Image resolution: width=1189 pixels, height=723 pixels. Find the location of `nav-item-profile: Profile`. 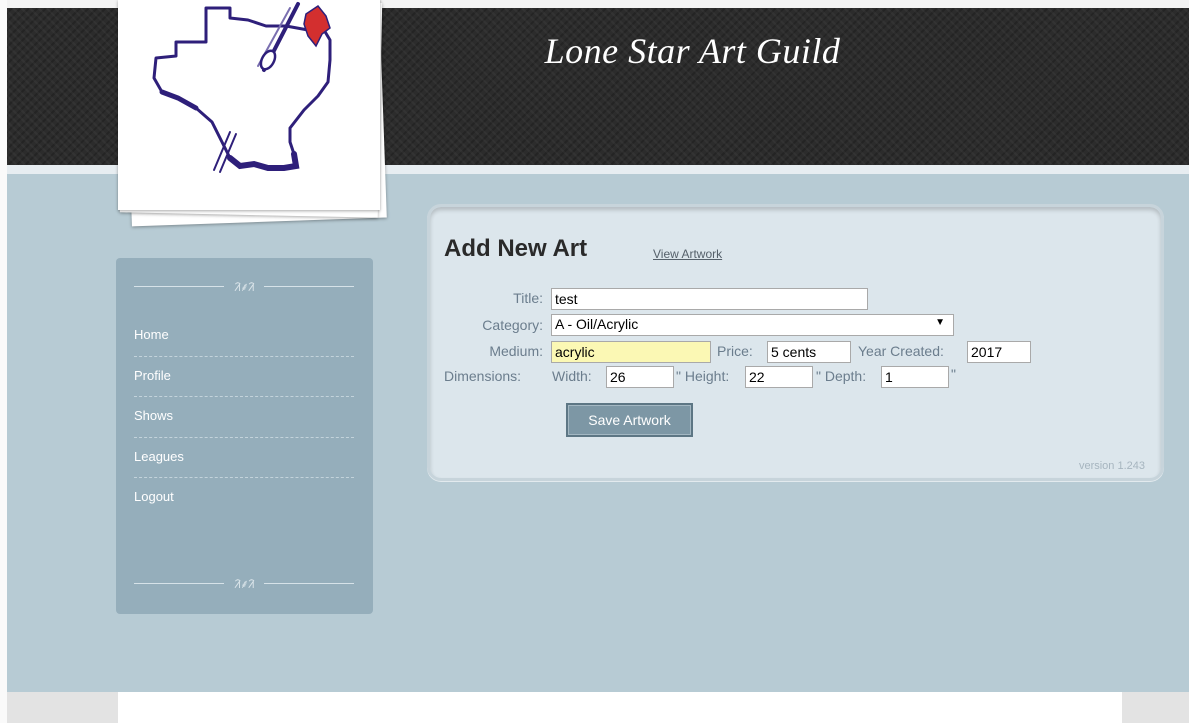

nav-item-profile: Profile is located at coordinates (244, 377).